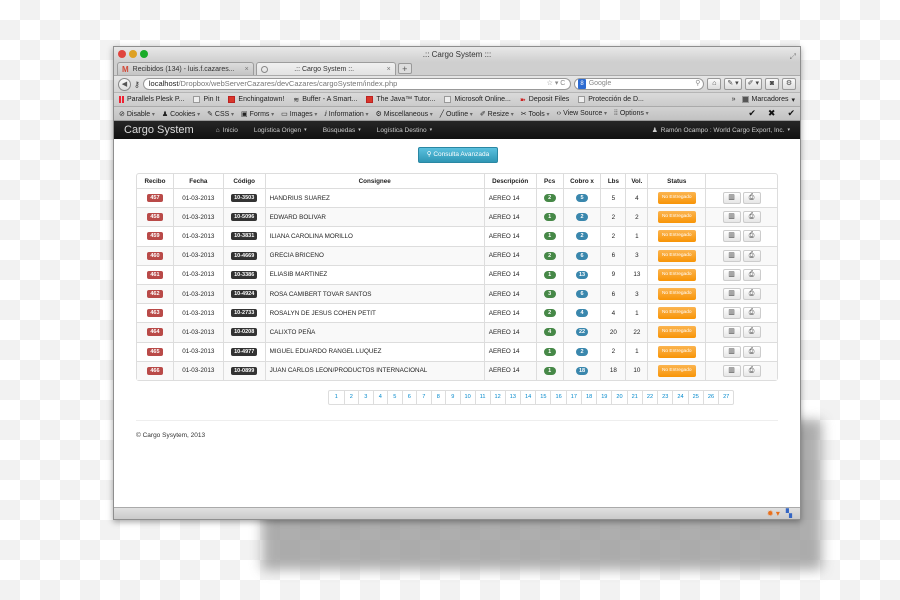 The height and width of the screenshot is (600, 900). Describe the element at coordinates (155, 274) in the screenshot. I see `recibo-label: 461` at that location.